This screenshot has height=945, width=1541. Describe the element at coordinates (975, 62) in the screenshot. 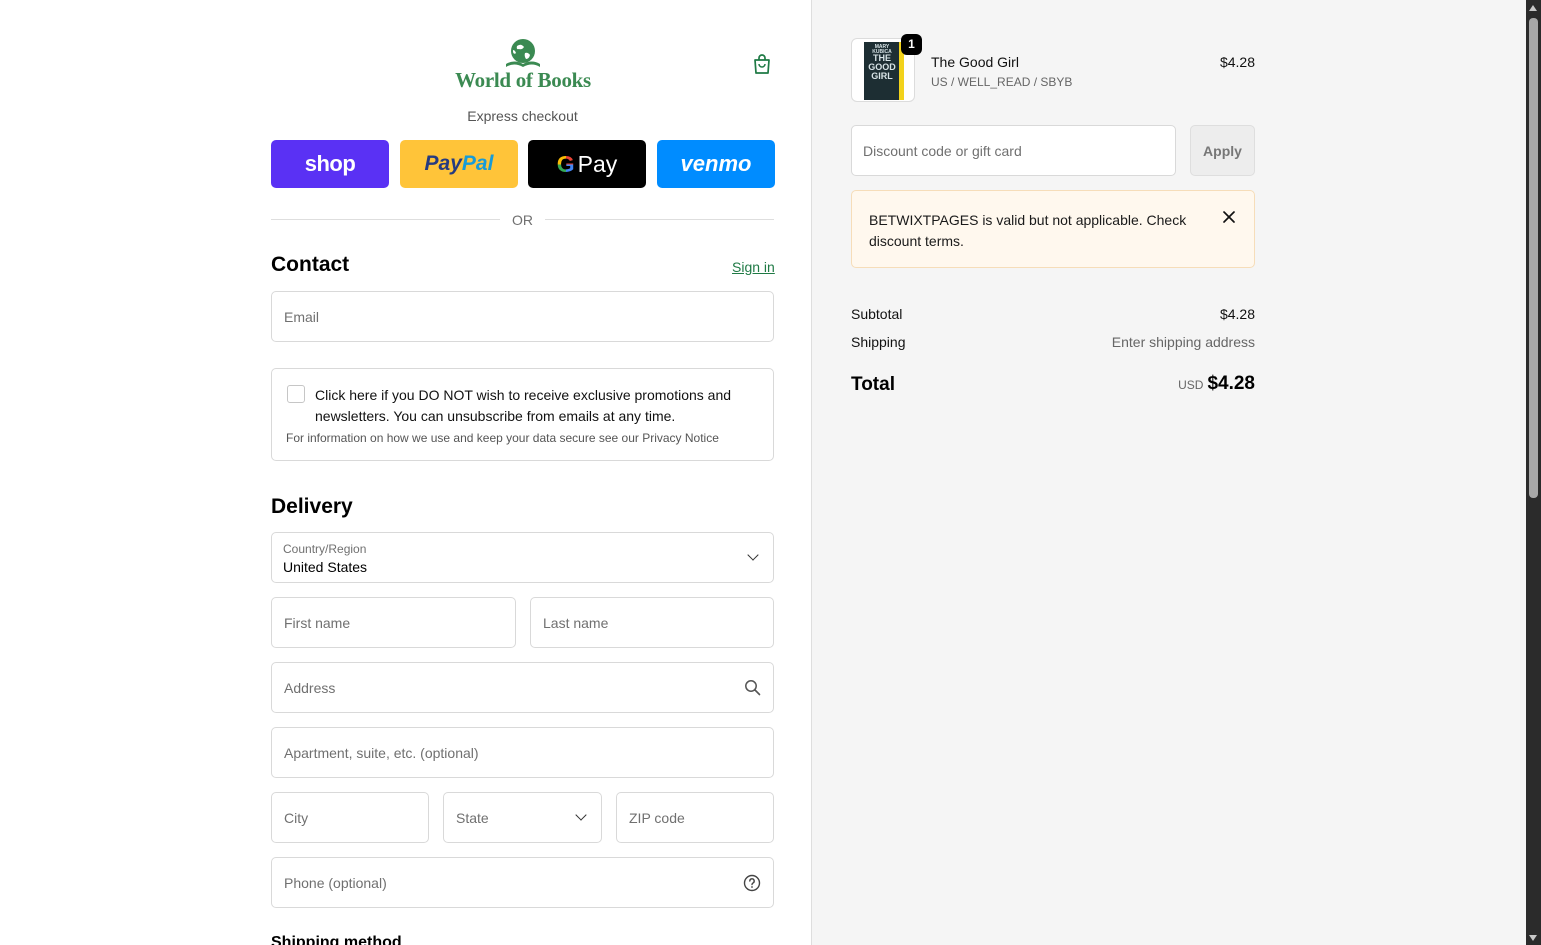

I see `product-name: The Good Girl` at that location.